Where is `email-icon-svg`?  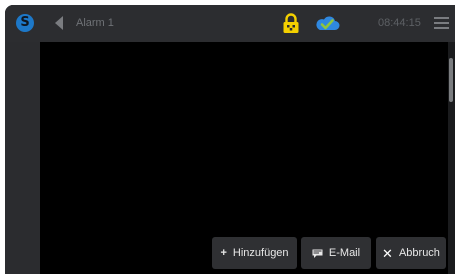
email-icon-svg is located at coordinates (317, 253).